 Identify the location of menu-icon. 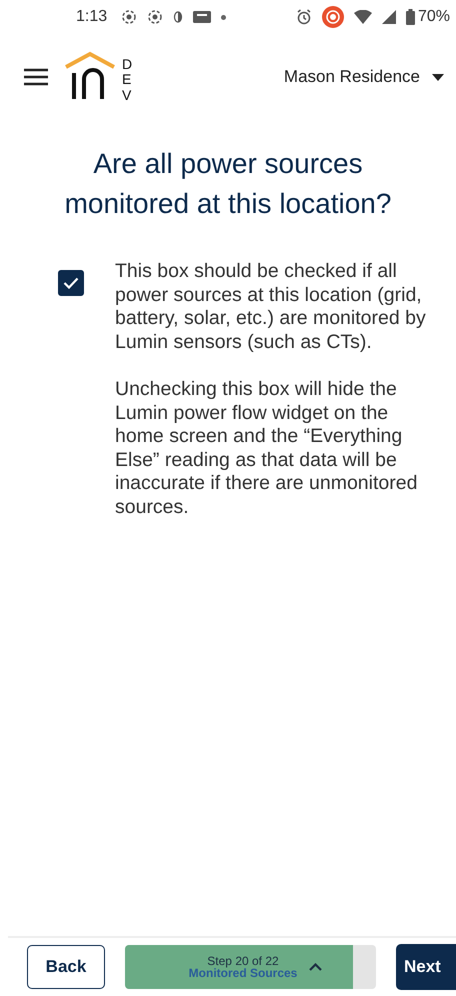
(36, 77).